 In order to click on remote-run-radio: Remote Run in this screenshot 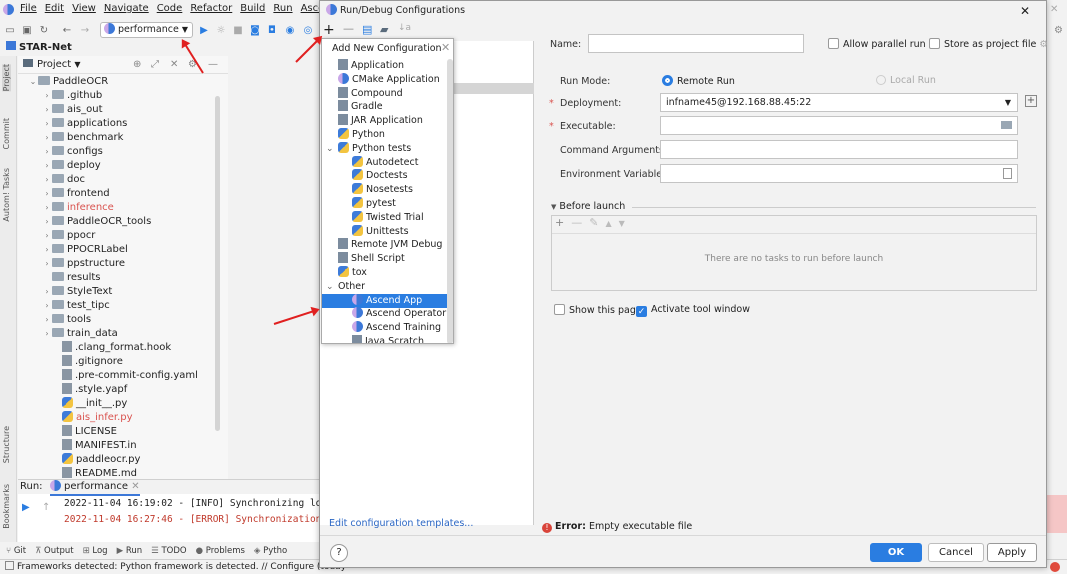, I will do `click(698, 81)`.